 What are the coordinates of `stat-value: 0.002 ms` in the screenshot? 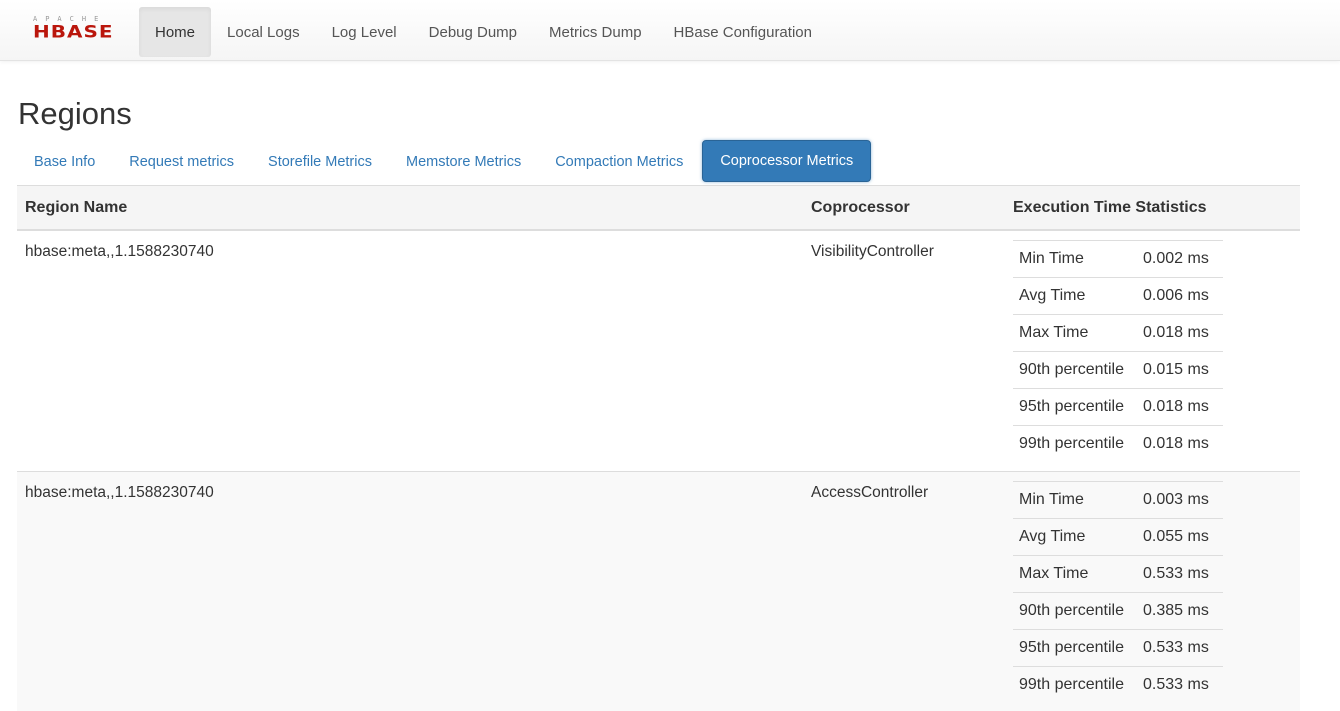 It's located at (1180, 259).